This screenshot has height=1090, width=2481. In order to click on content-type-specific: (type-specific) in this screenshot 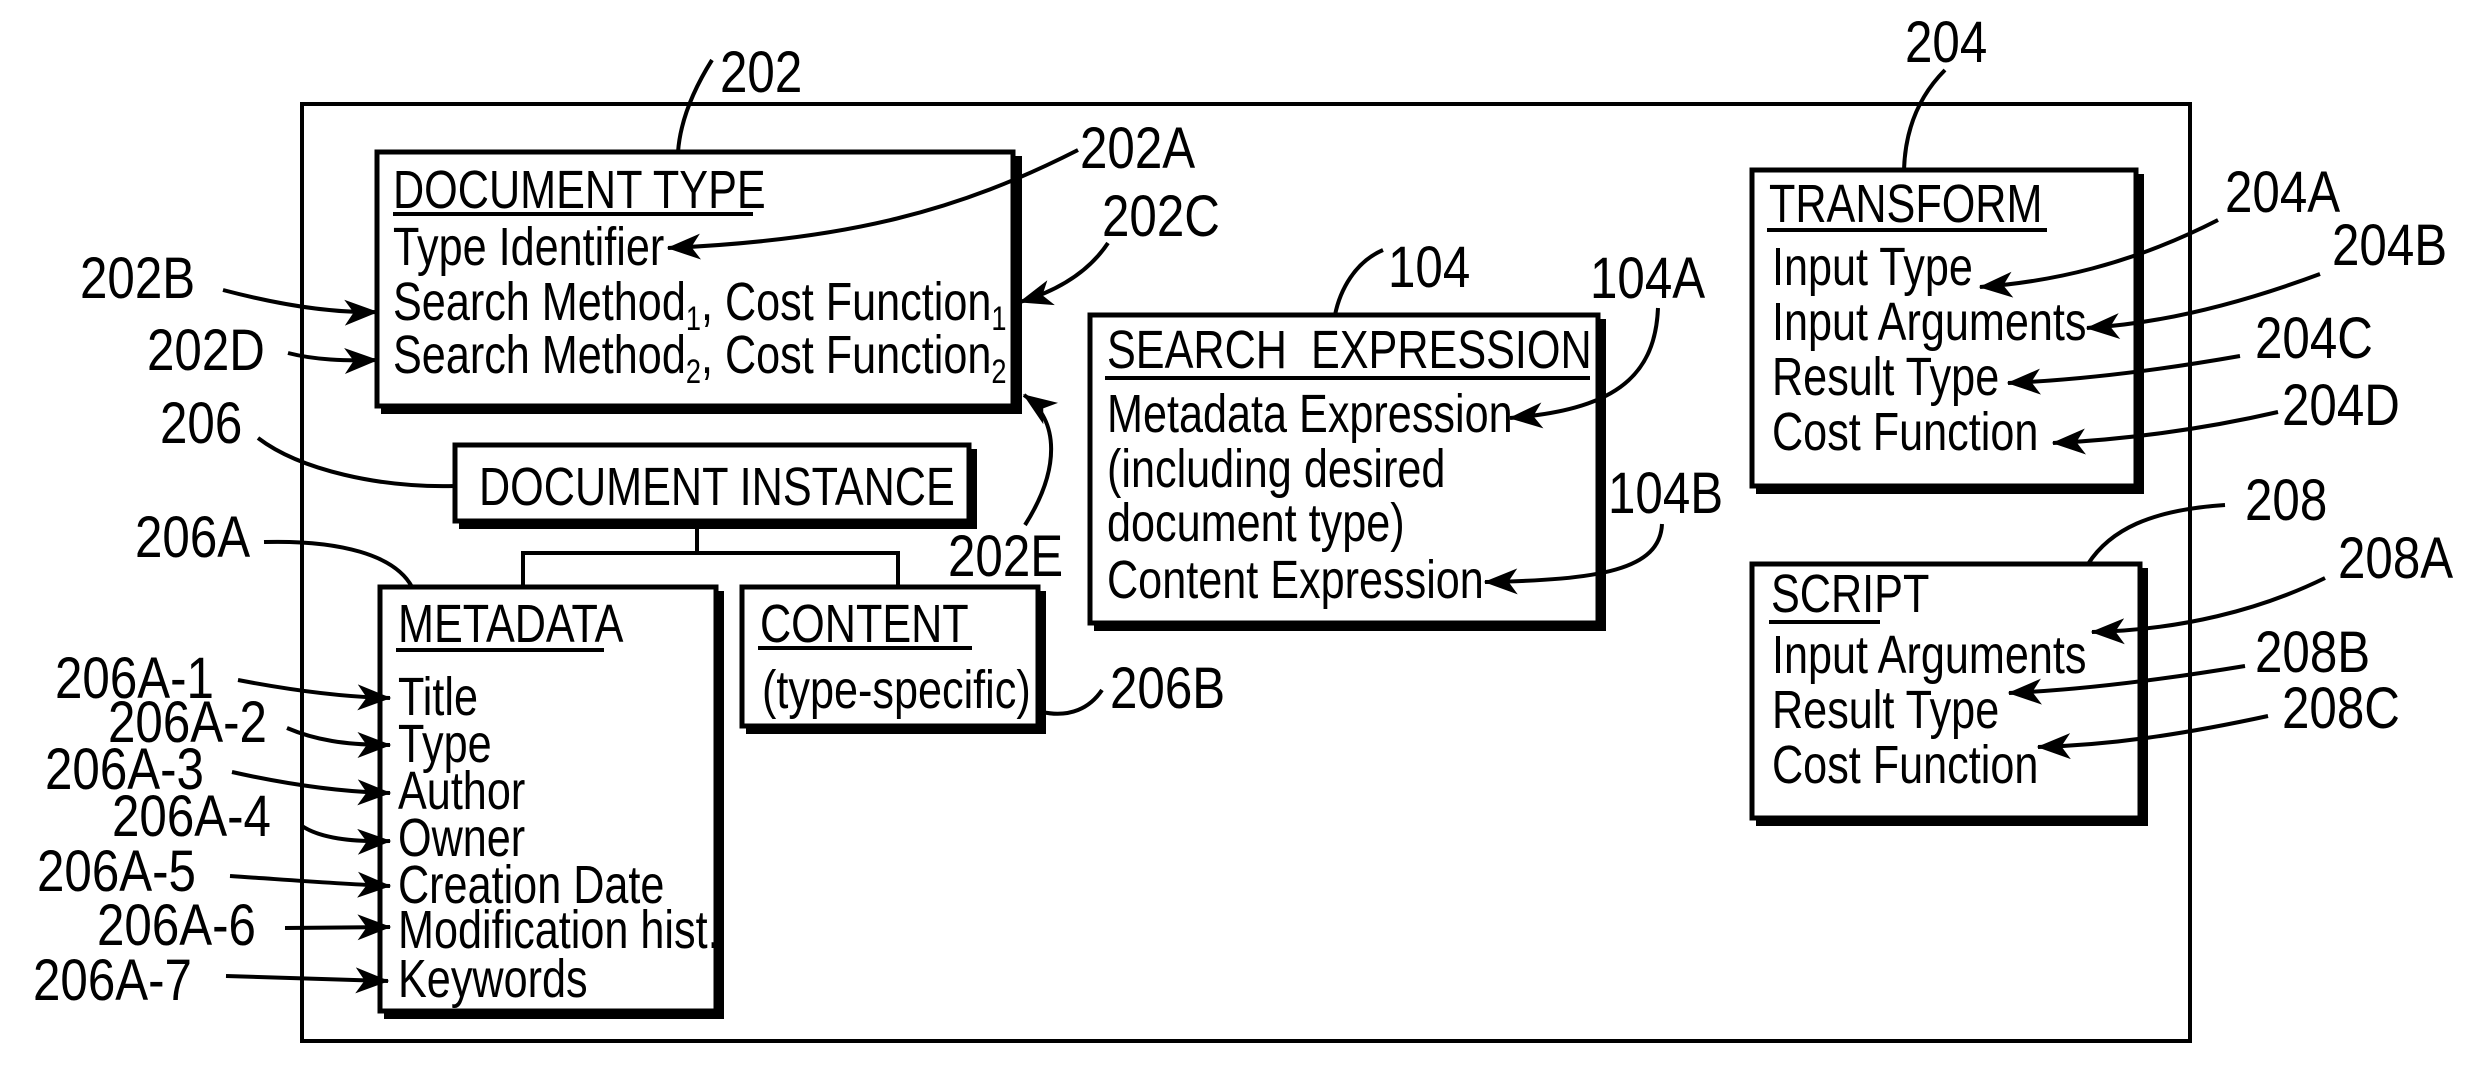, I will do `click(896, 691)`.